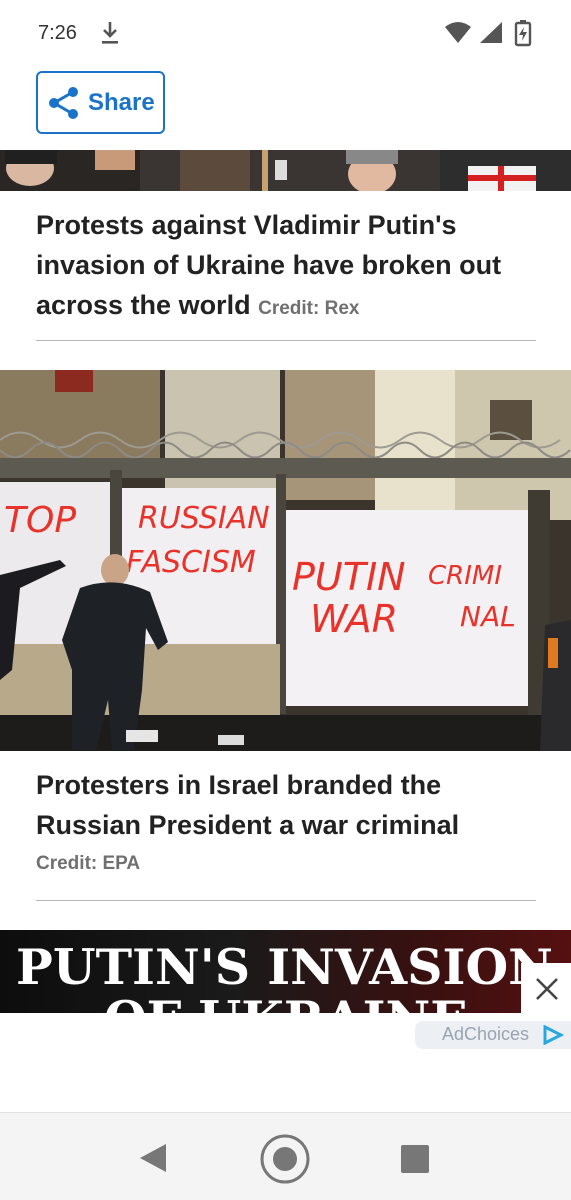 The width and height of the screenshot is (571, 1200). Describe the element at coordinates (286, 1001) in the screenshot. I see `ad-banner-subline: OF UKRAINE` at that location.